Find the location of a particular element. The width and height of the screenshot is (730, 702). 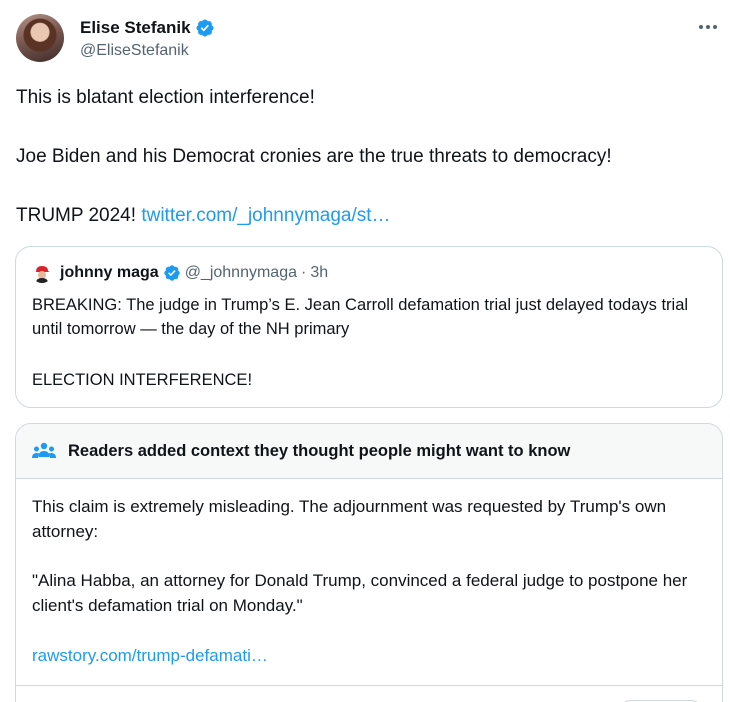

author-name-row: Elise Stefanik is located at coordinates (147, 28).